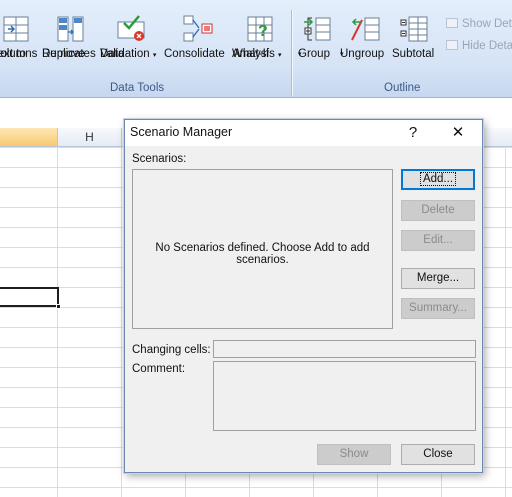 The image size is (512, 497). I want to click on remove-duplicates-icon, so click(70, 29).